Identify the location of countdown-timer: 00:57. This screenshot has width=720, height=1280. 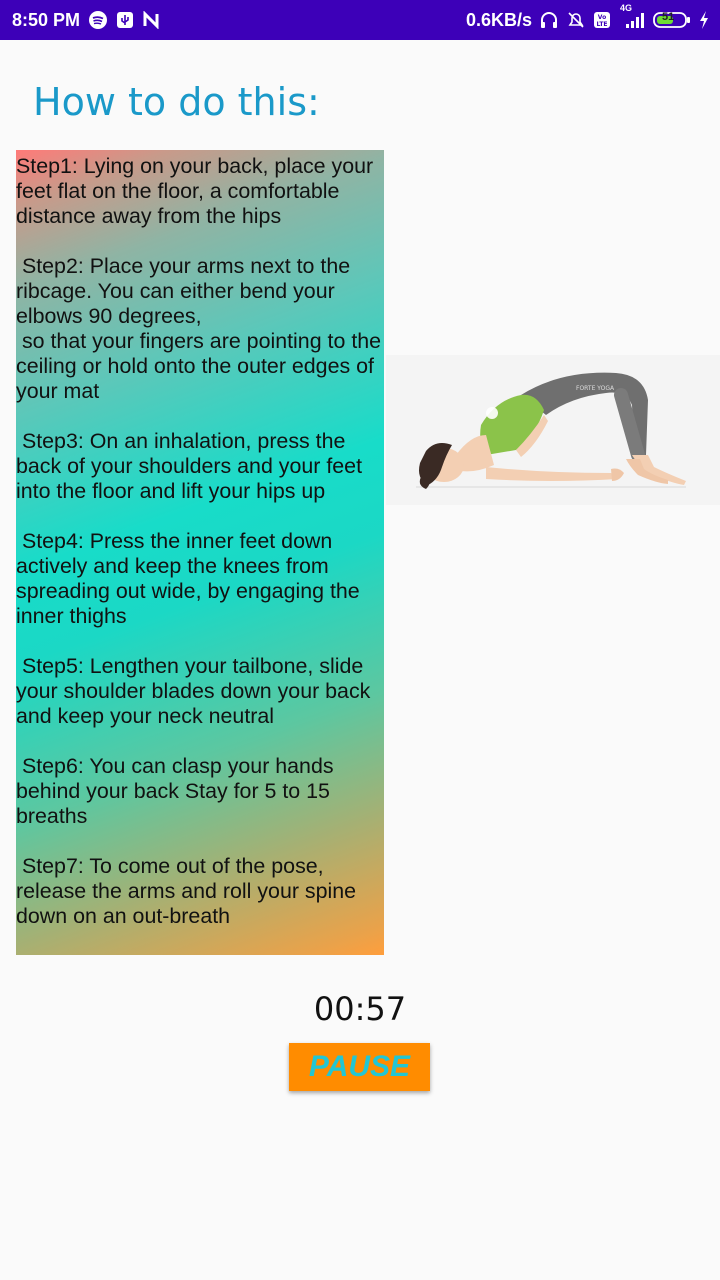
(360, 1009).